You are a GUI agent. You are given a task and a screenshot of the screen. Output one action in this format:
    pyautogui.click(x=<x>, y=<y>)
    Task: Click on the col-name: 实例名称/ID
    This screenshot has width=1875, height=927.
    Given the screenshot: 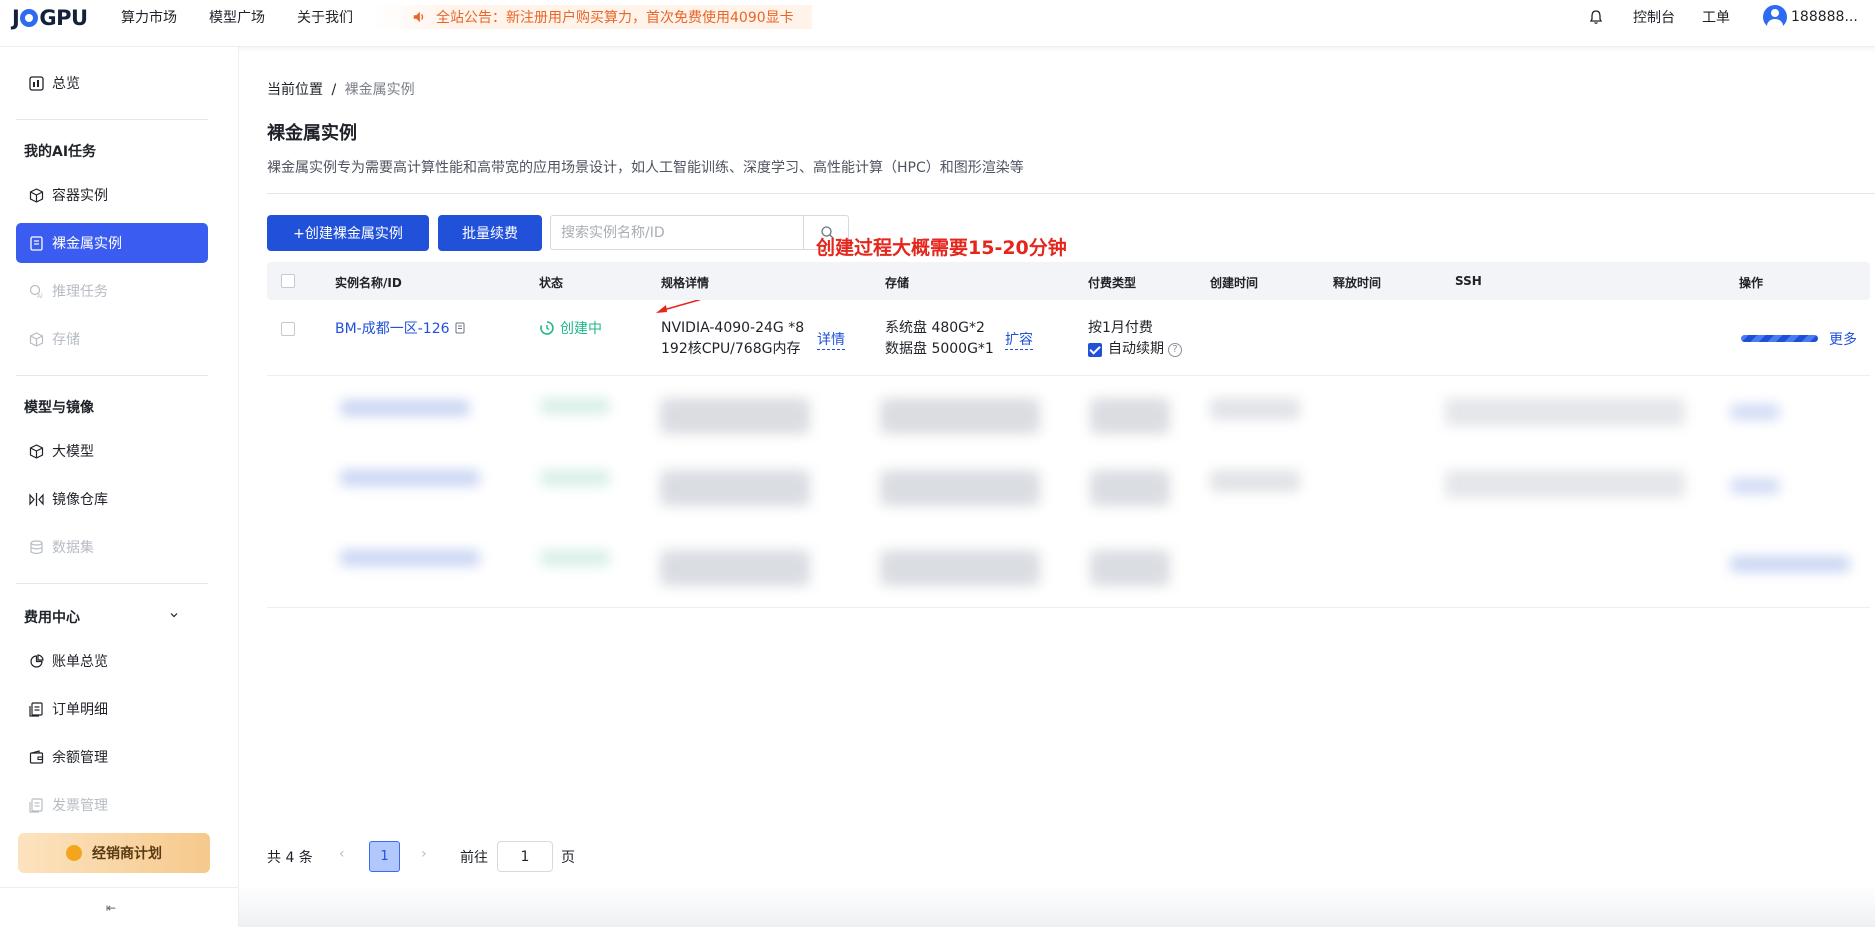 What is the action you would take?
    pyautogui.click(x=368, y=283)
    